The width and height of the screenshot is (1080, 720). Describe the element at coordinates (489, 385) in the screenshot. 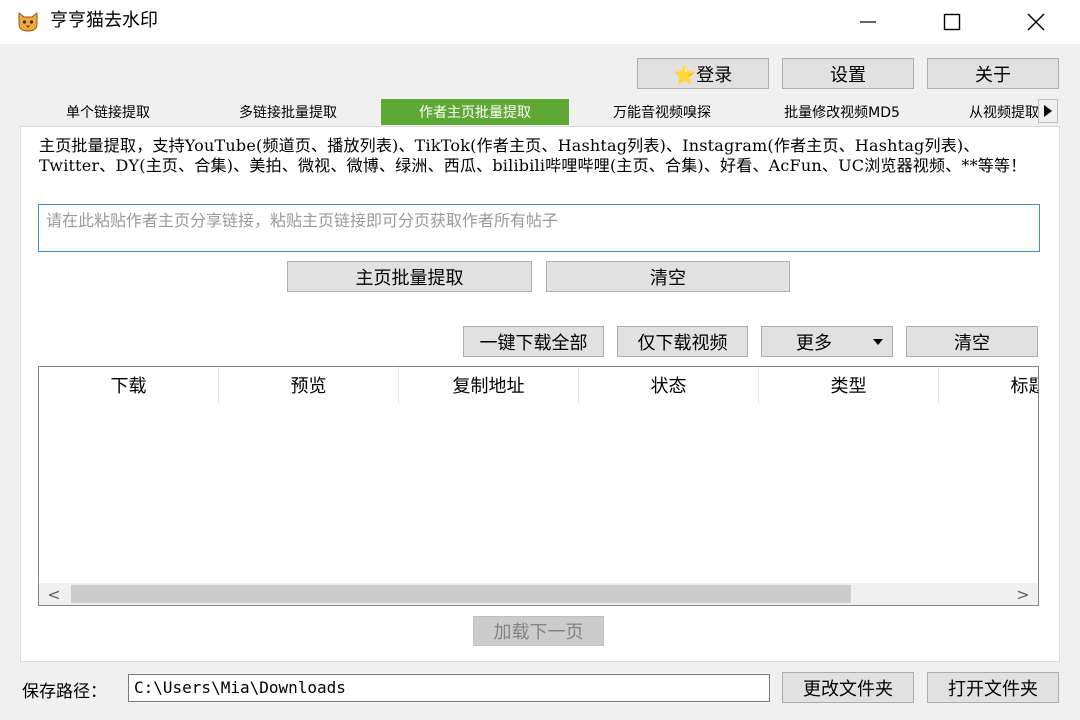

I see `column-header-copy-url: 复制地址` at that location.